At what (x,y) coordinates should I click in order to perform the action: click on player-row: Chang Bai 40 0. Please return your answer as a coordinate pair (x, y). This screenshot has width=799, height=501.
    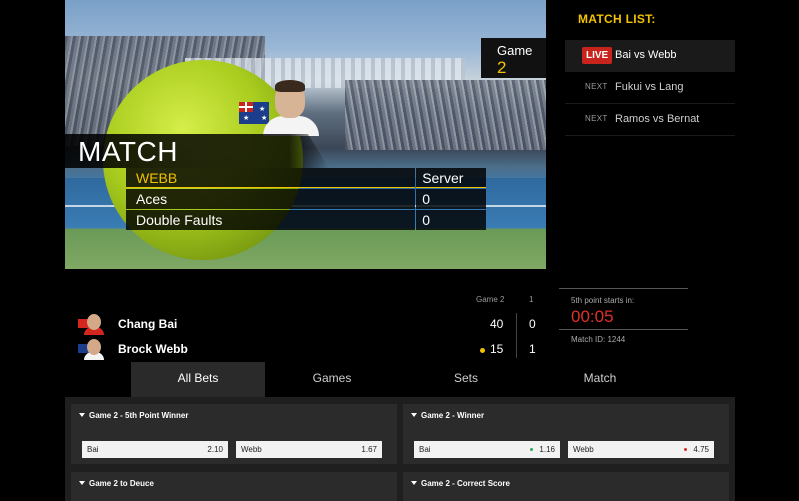
    Looking at the image, I should click on (313, 324).